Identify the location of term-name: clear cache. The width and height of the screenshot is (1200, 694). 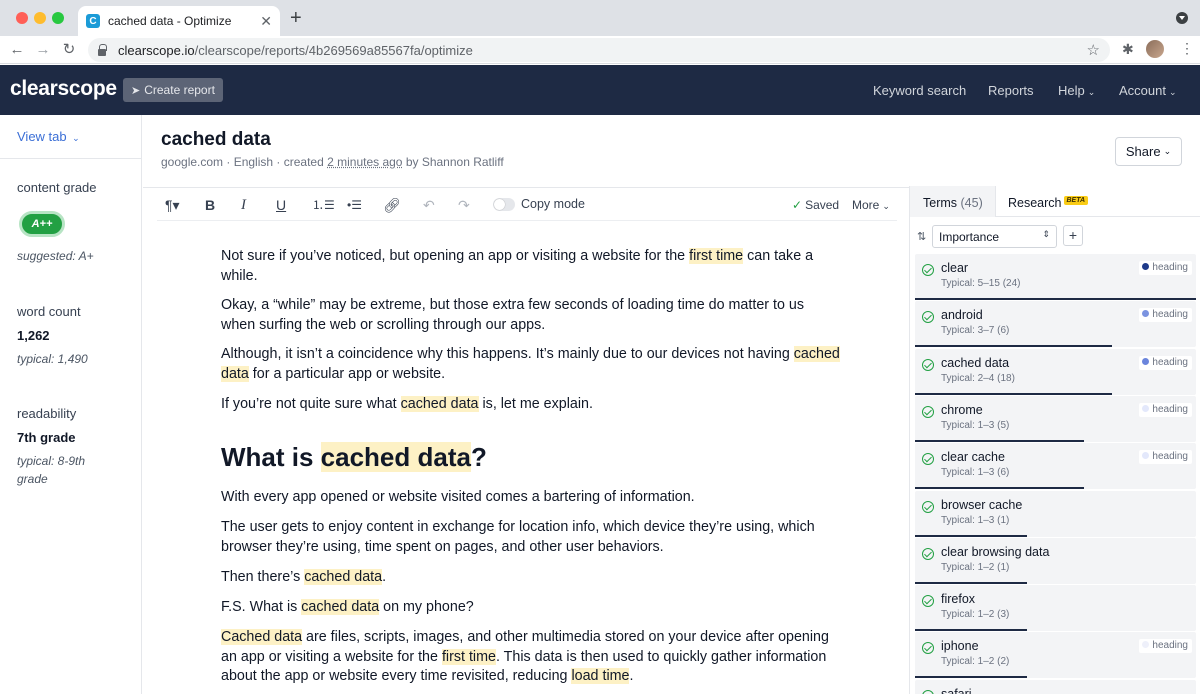
(973, 457).